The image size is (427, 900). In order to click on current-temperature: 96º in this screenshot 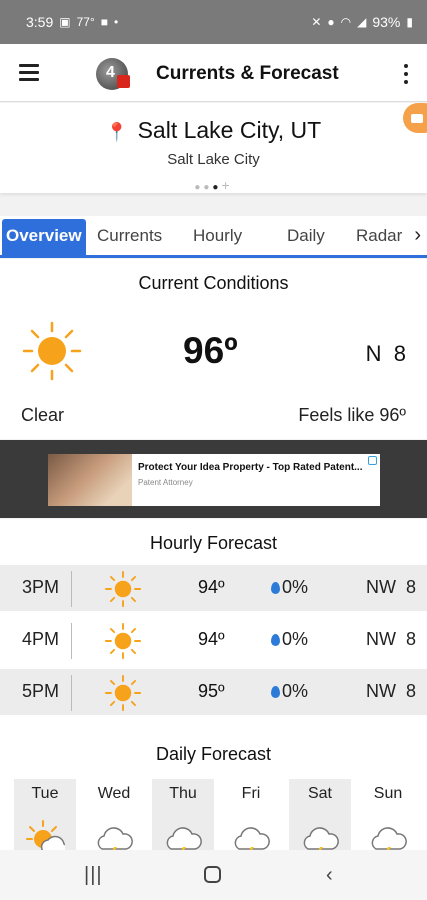, I will do `click(210, 350)`.